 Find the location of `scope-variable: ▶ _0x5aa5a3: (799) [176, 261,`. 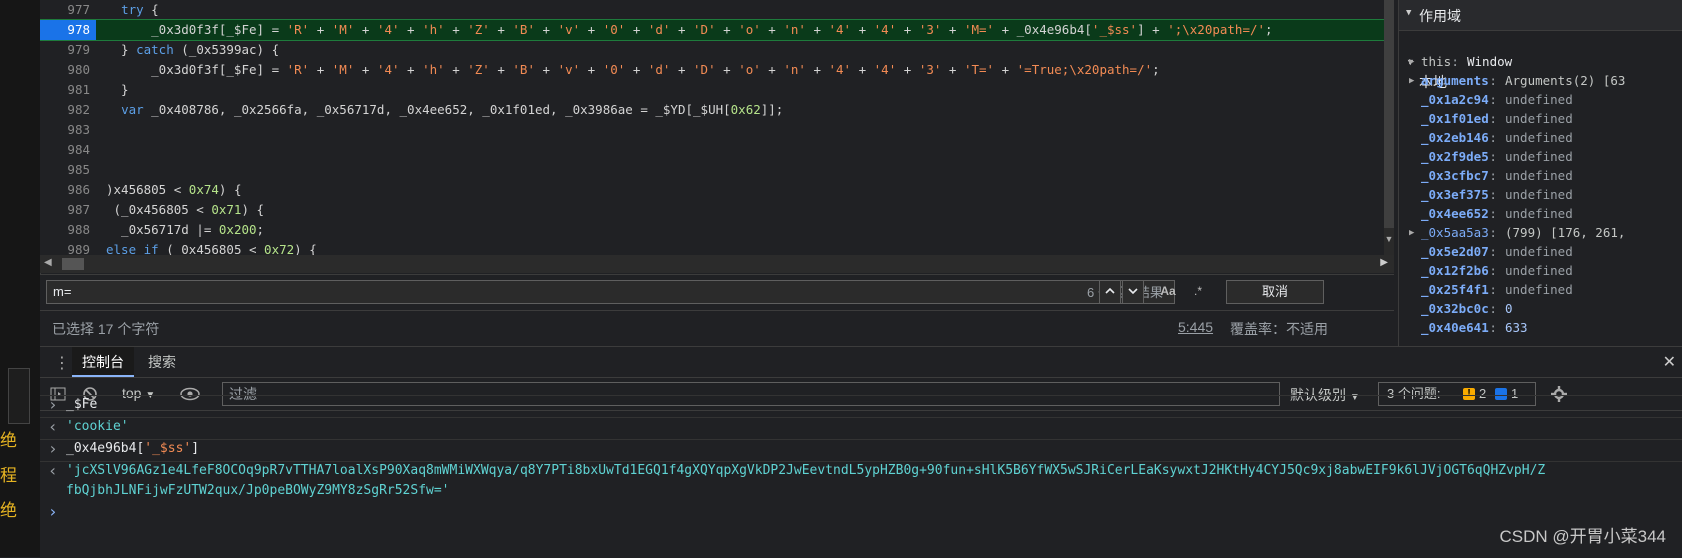

scope-variable: ▶ _0x5aa5a3: (799) [176, 261, is located at coordinates (1540, 233).